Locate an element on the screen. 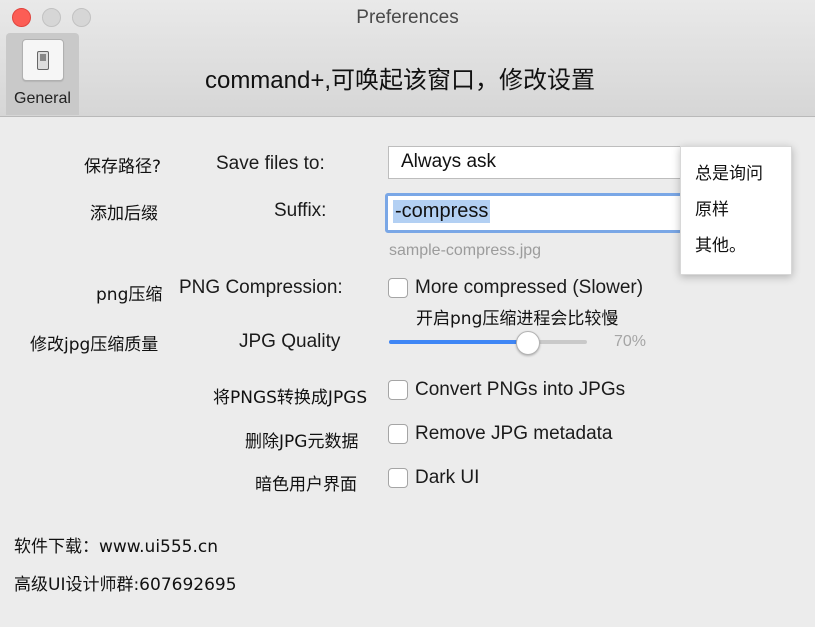  suffix-example: sample-compress.jpg is located at coordinates (465, 250).